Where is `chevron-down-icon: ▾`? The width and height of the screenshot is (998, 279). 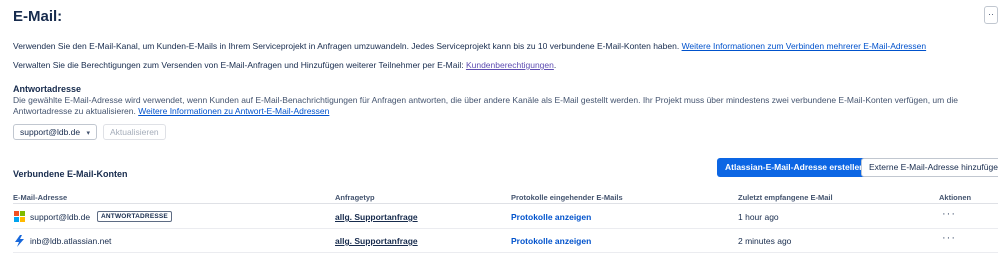
chevron-down-icon: ▾ is located at coordinates (88, 133).